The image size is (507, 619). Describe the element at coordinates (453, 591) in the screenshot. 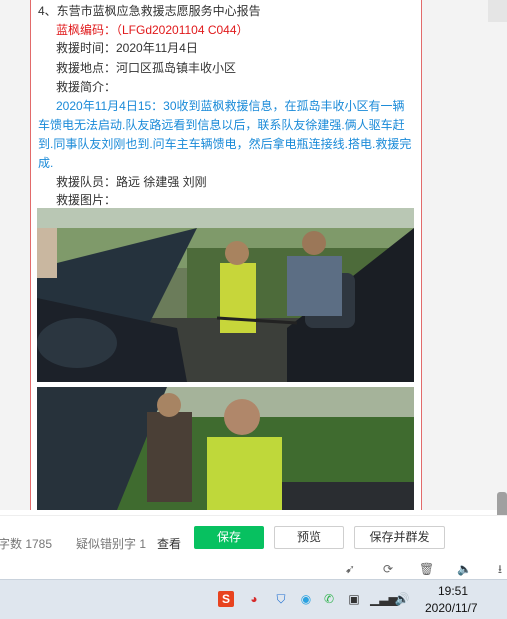

I see `clock-time: 19:51` at that location.